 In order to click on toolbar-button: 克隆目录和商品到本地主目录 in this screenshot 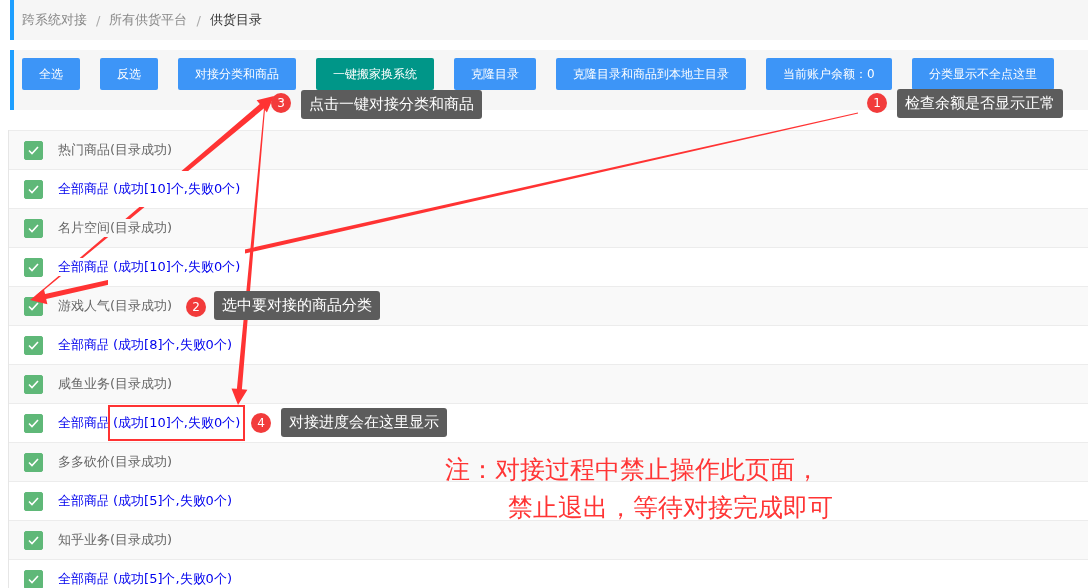, I will do `click(651, 74)`.